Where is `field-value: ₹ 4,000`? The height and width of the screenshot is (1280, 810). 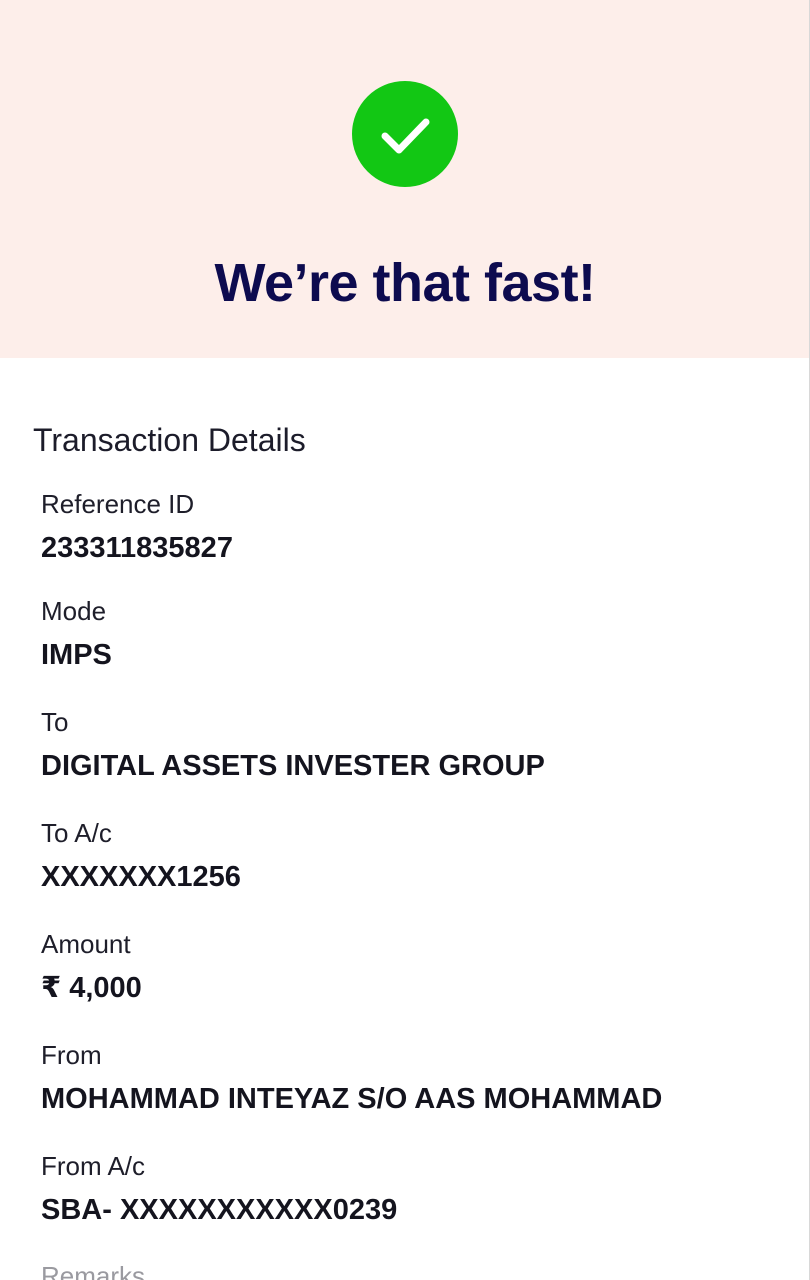
field-value: ₹ 4,000 is located at coordinates (91, 988).